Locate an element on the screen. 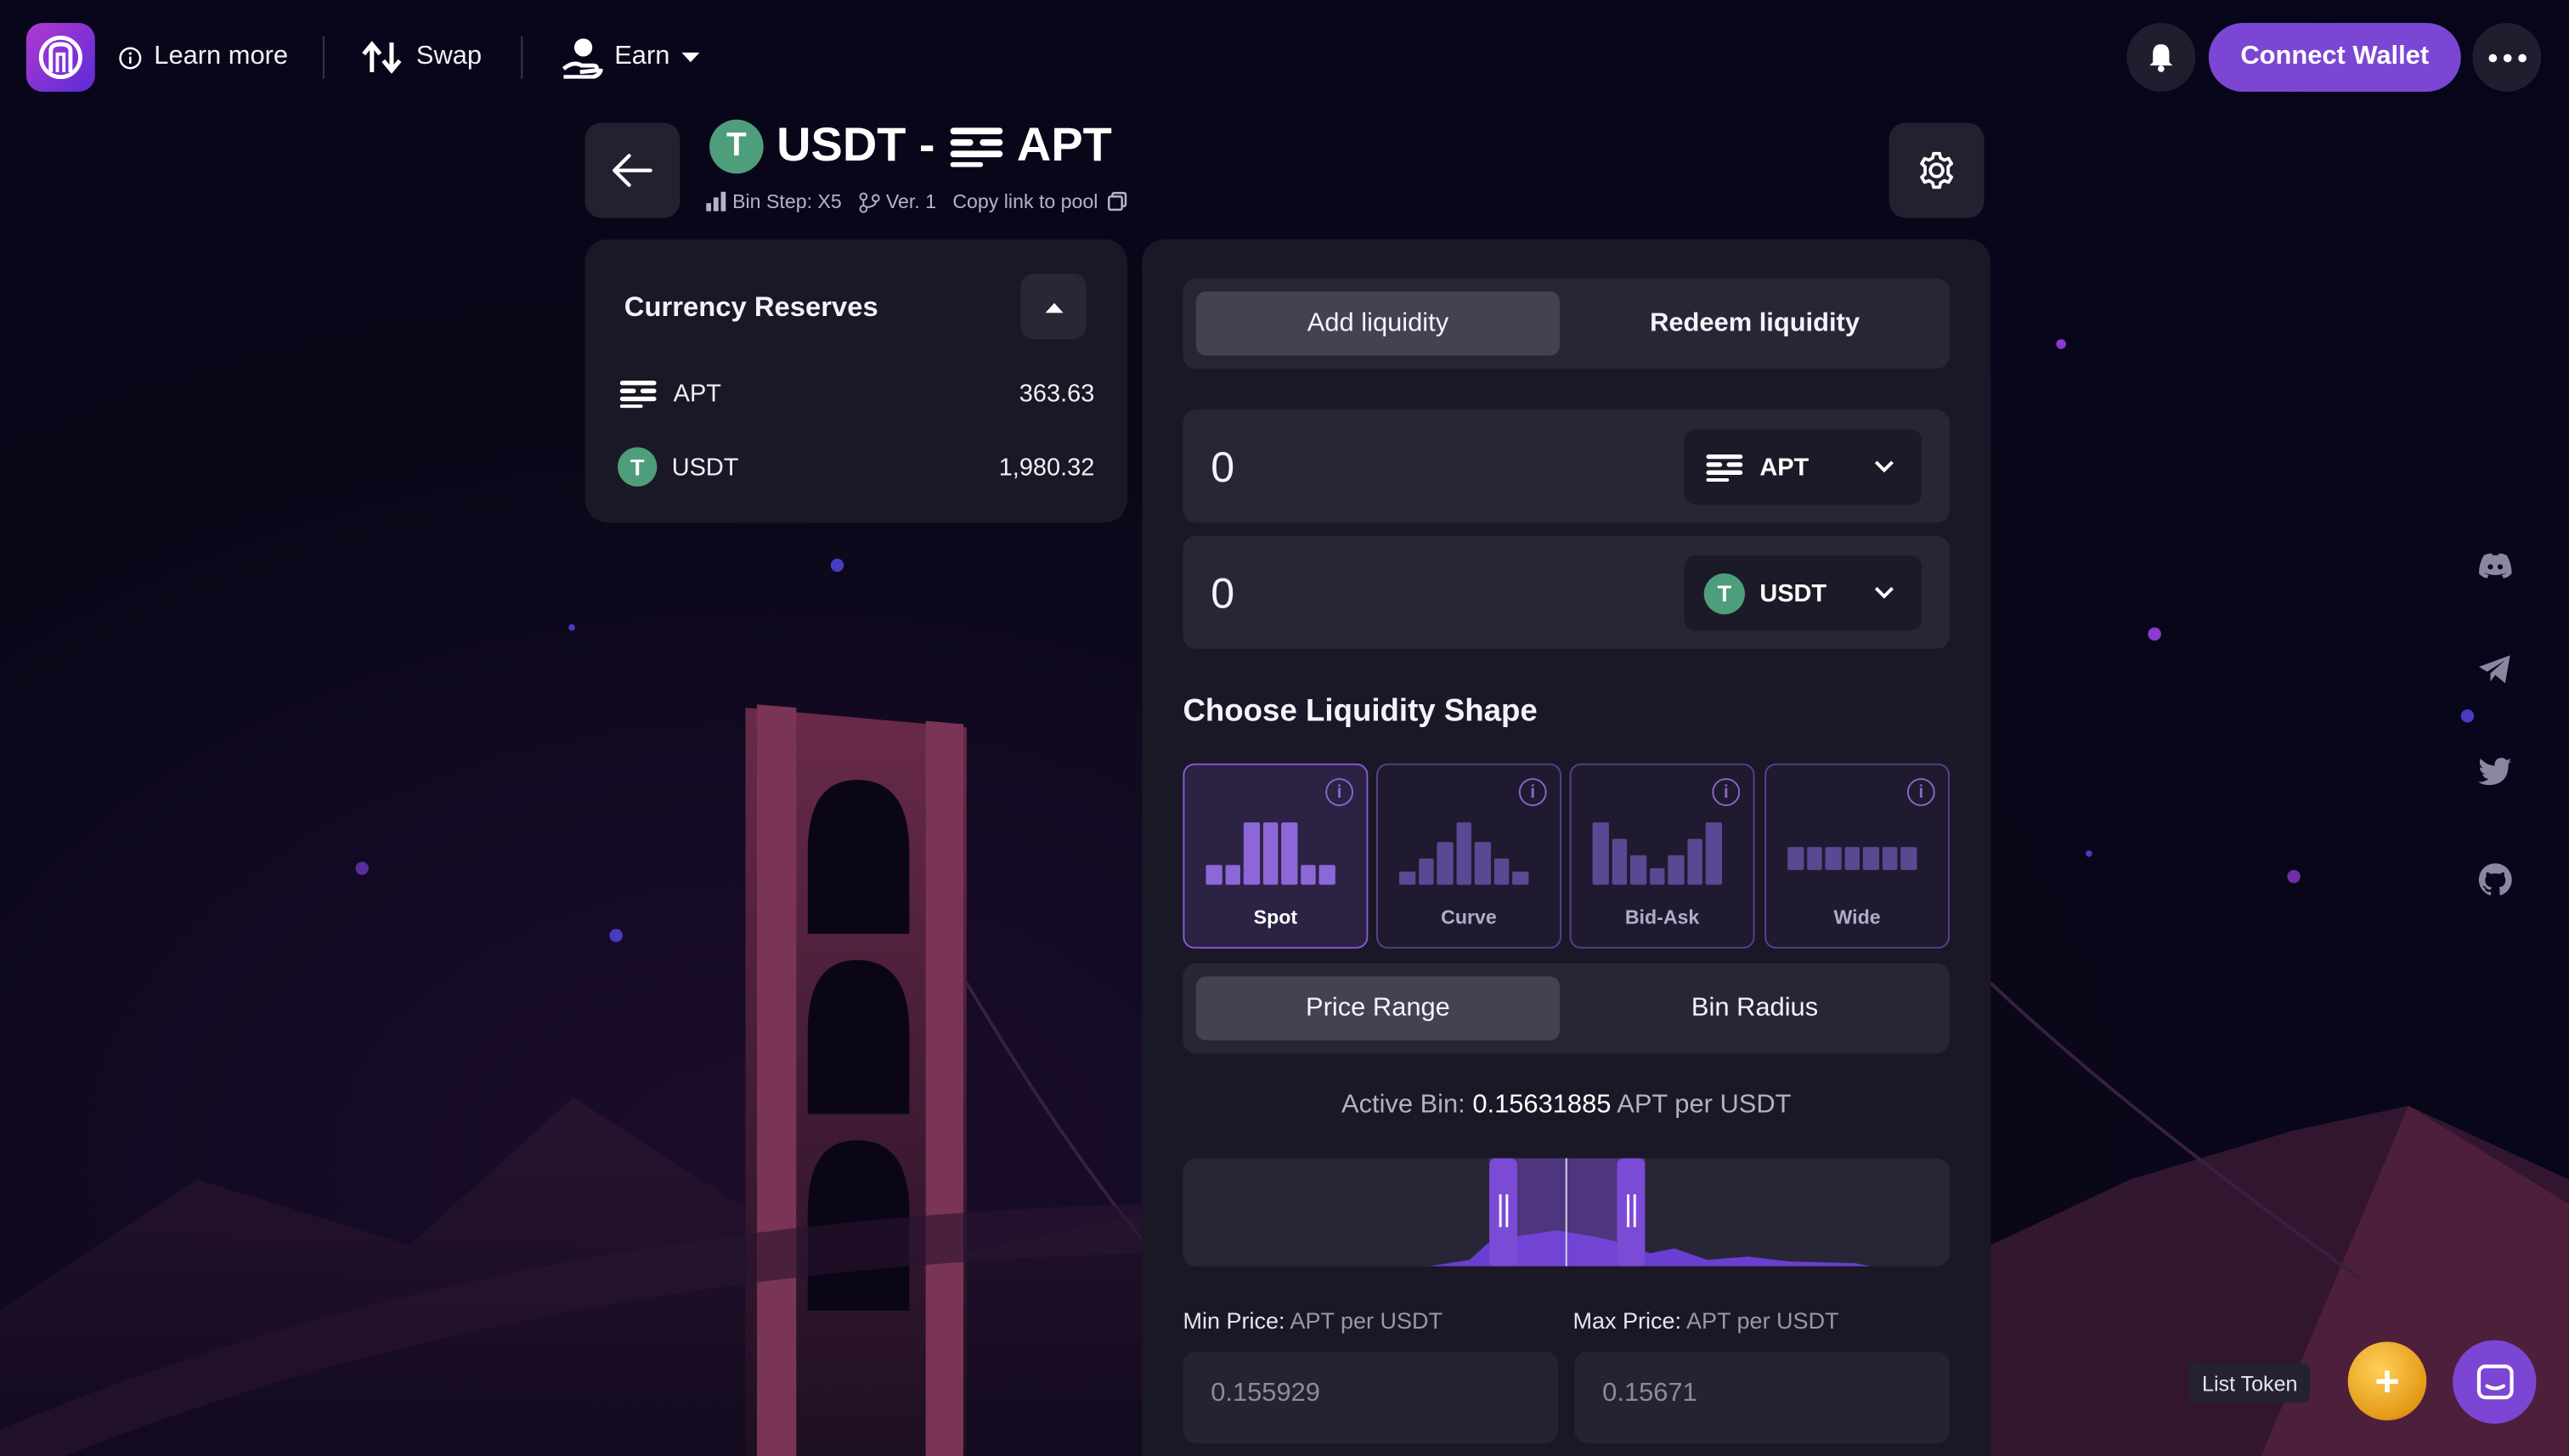 The image size is (2569, 1456). twitter-icon is located at coordinates (2495, 772).